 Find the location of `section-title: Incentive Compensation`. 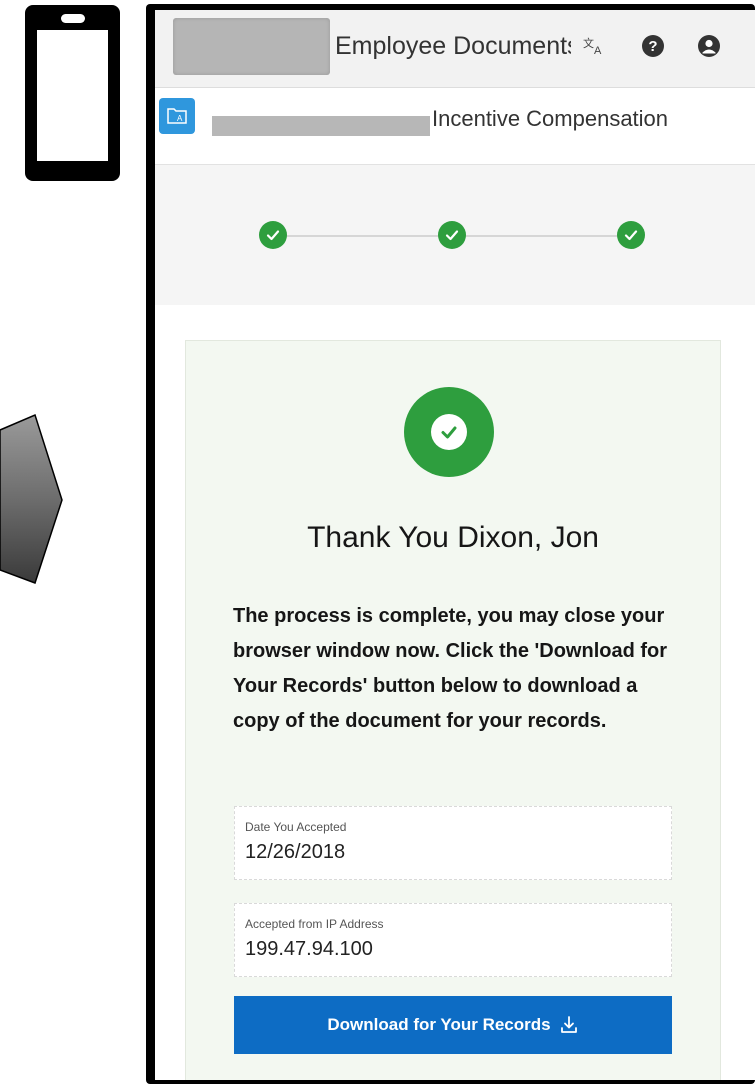

section-title: Incentive Compensation is located at coordinates (550, 118).